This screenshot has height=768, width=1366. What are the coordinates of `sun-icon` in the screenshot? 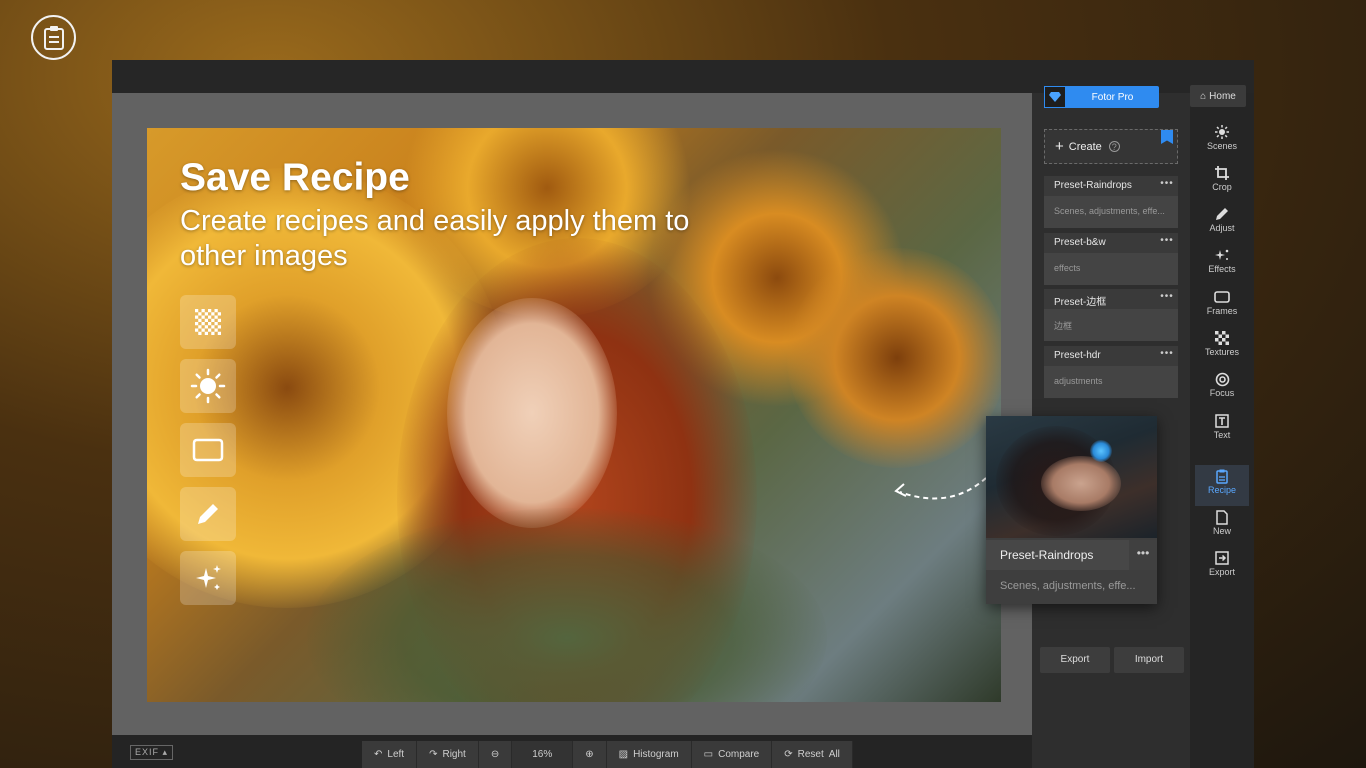 It's located at (208, 386).